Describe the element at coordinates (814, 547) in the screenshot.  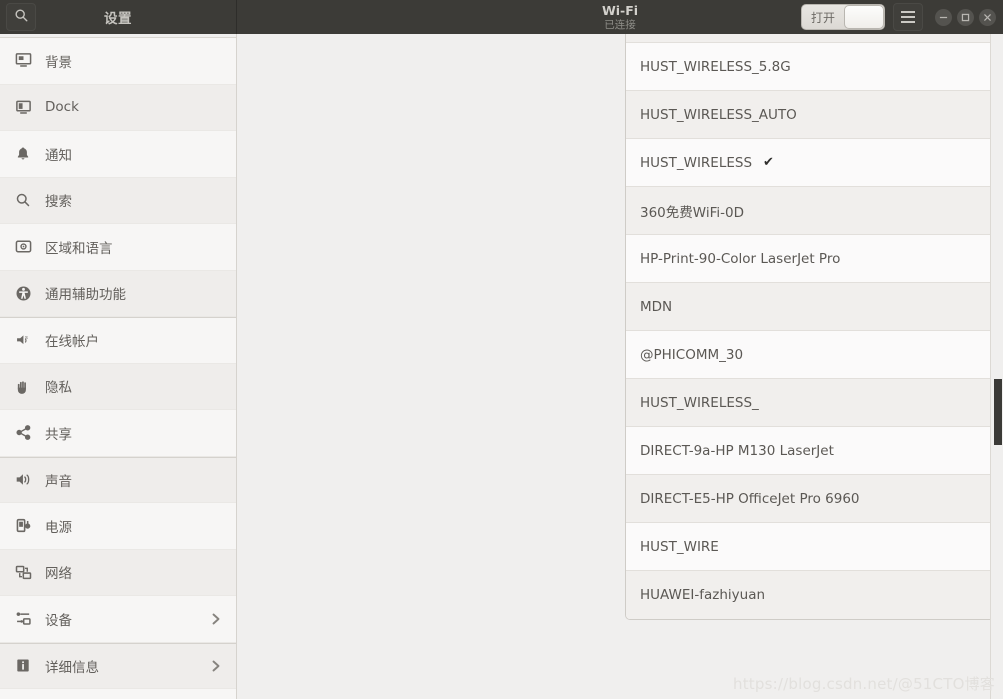
I see `network-row: HUST_WIRE` at that location.